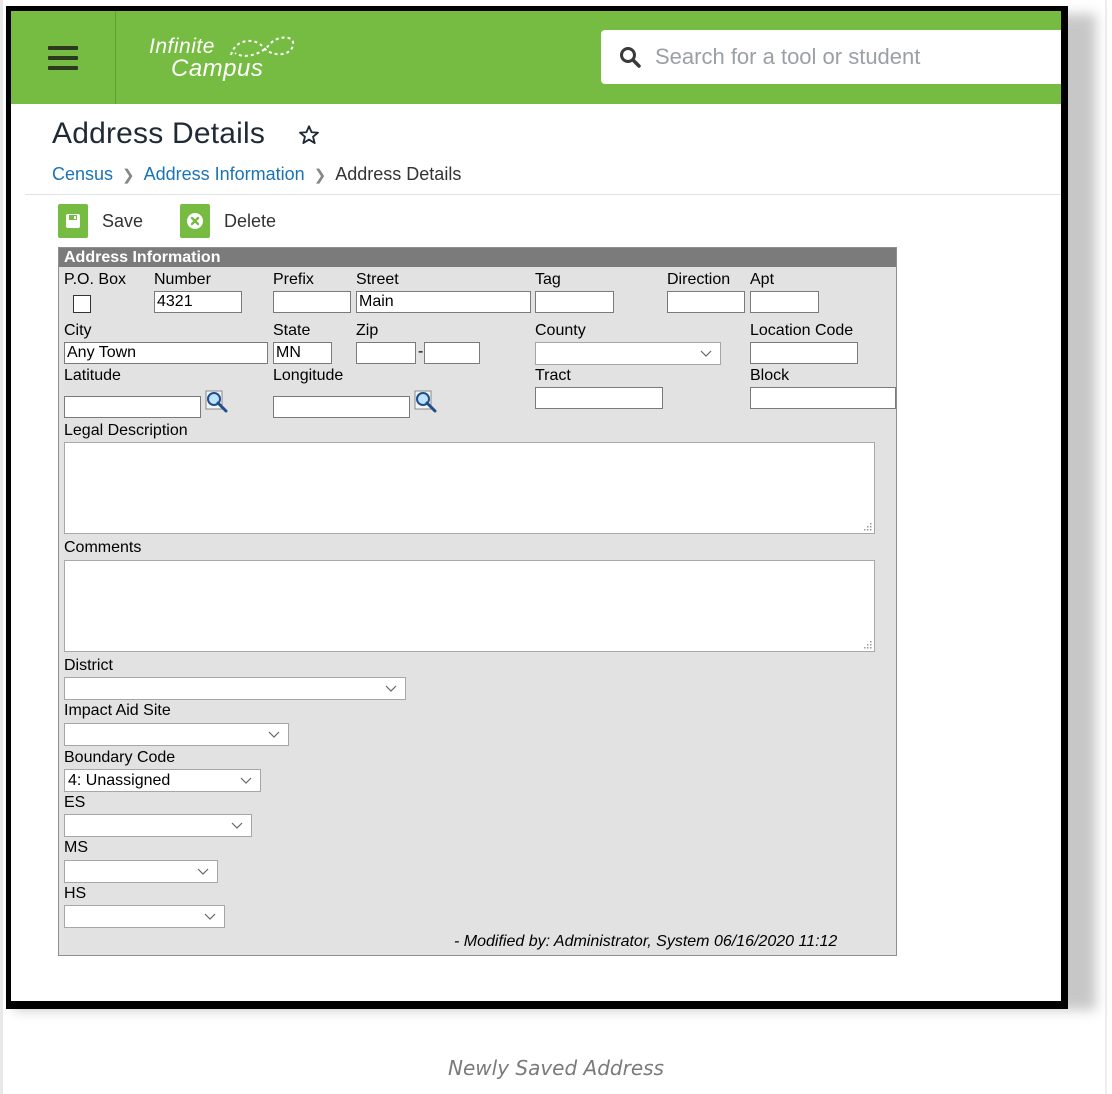  I want to click on delete-icon, so click(195, 221).